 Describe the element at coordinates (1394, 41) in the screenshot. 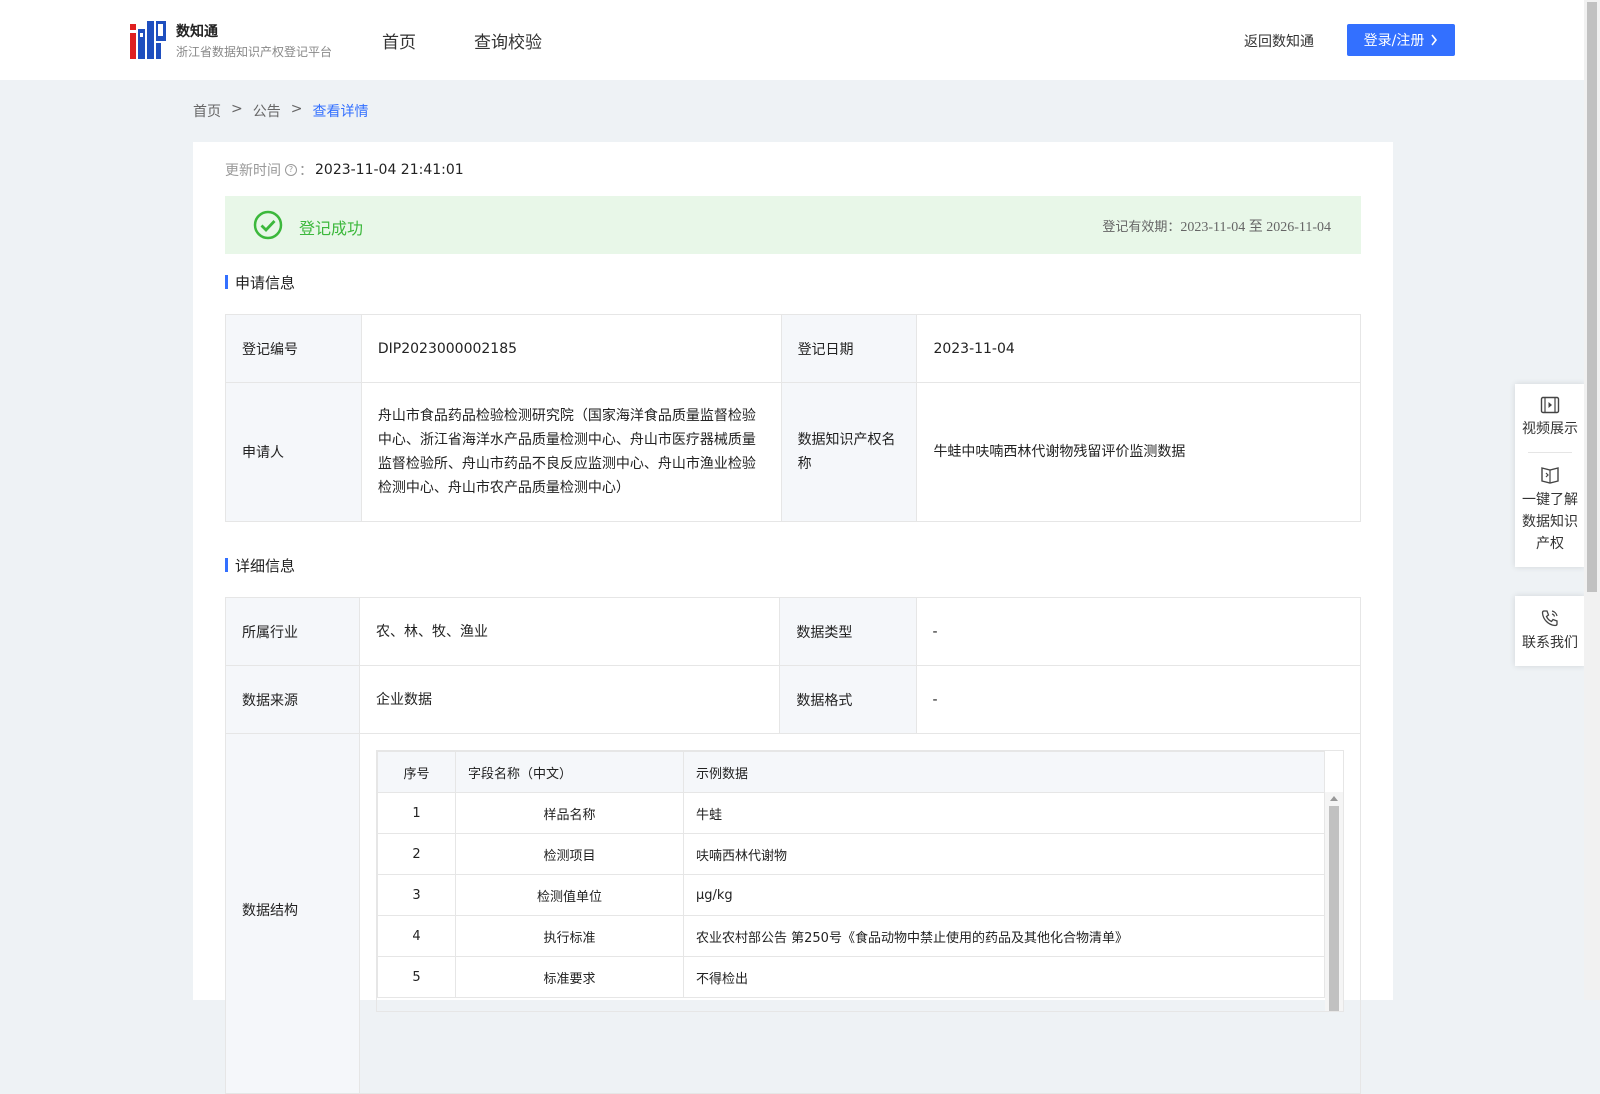

I see `login-register-label: 登录/注册` at that location.